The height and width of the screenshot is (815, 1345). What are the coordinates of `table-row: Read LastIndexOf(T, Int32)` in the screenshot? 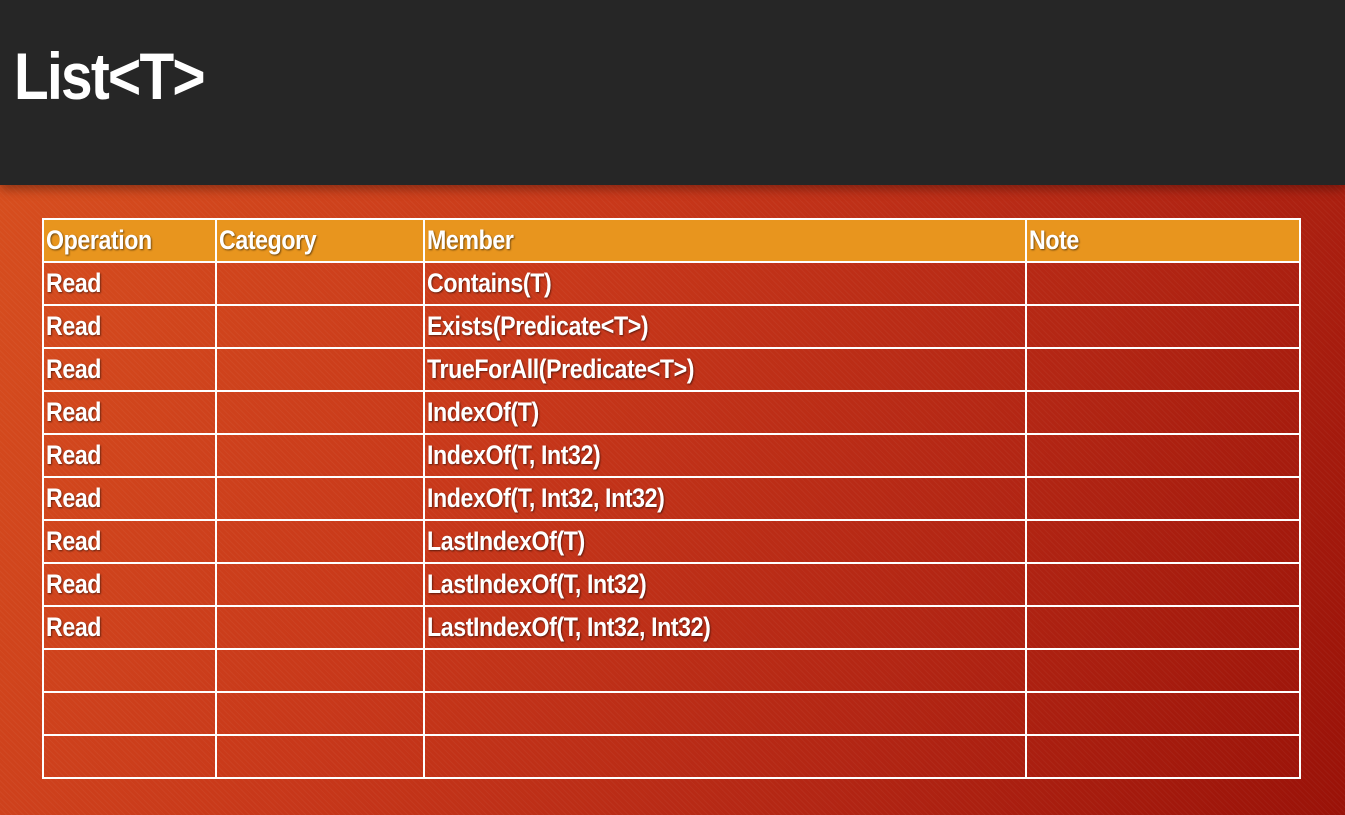 It's located at (671, 584).